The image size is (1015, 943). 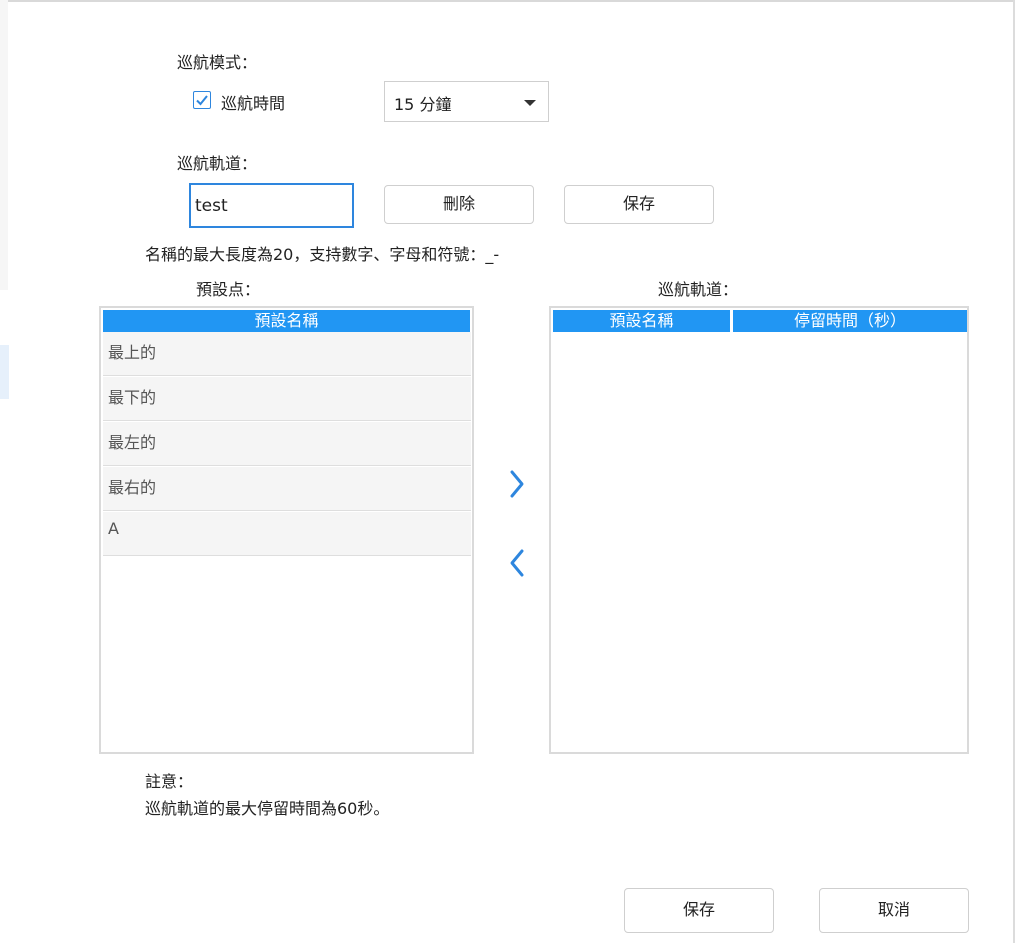 I want to click on cancel-button: 取消, so click(x=894, y=910).